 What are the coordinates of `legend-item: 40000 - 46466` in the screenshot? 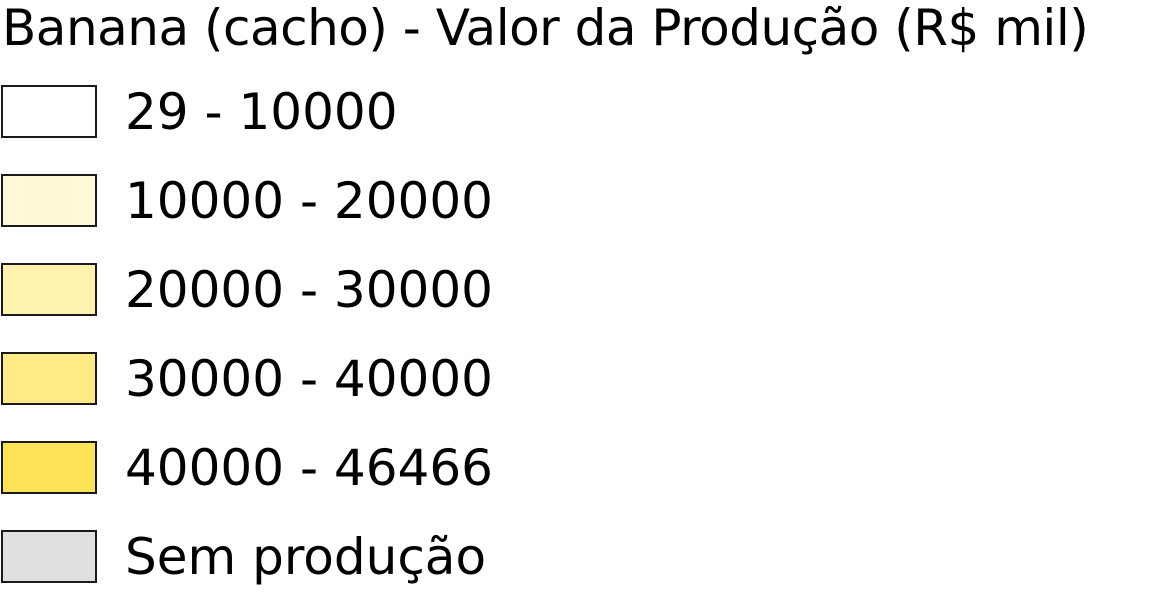 It's located at (350, 468).